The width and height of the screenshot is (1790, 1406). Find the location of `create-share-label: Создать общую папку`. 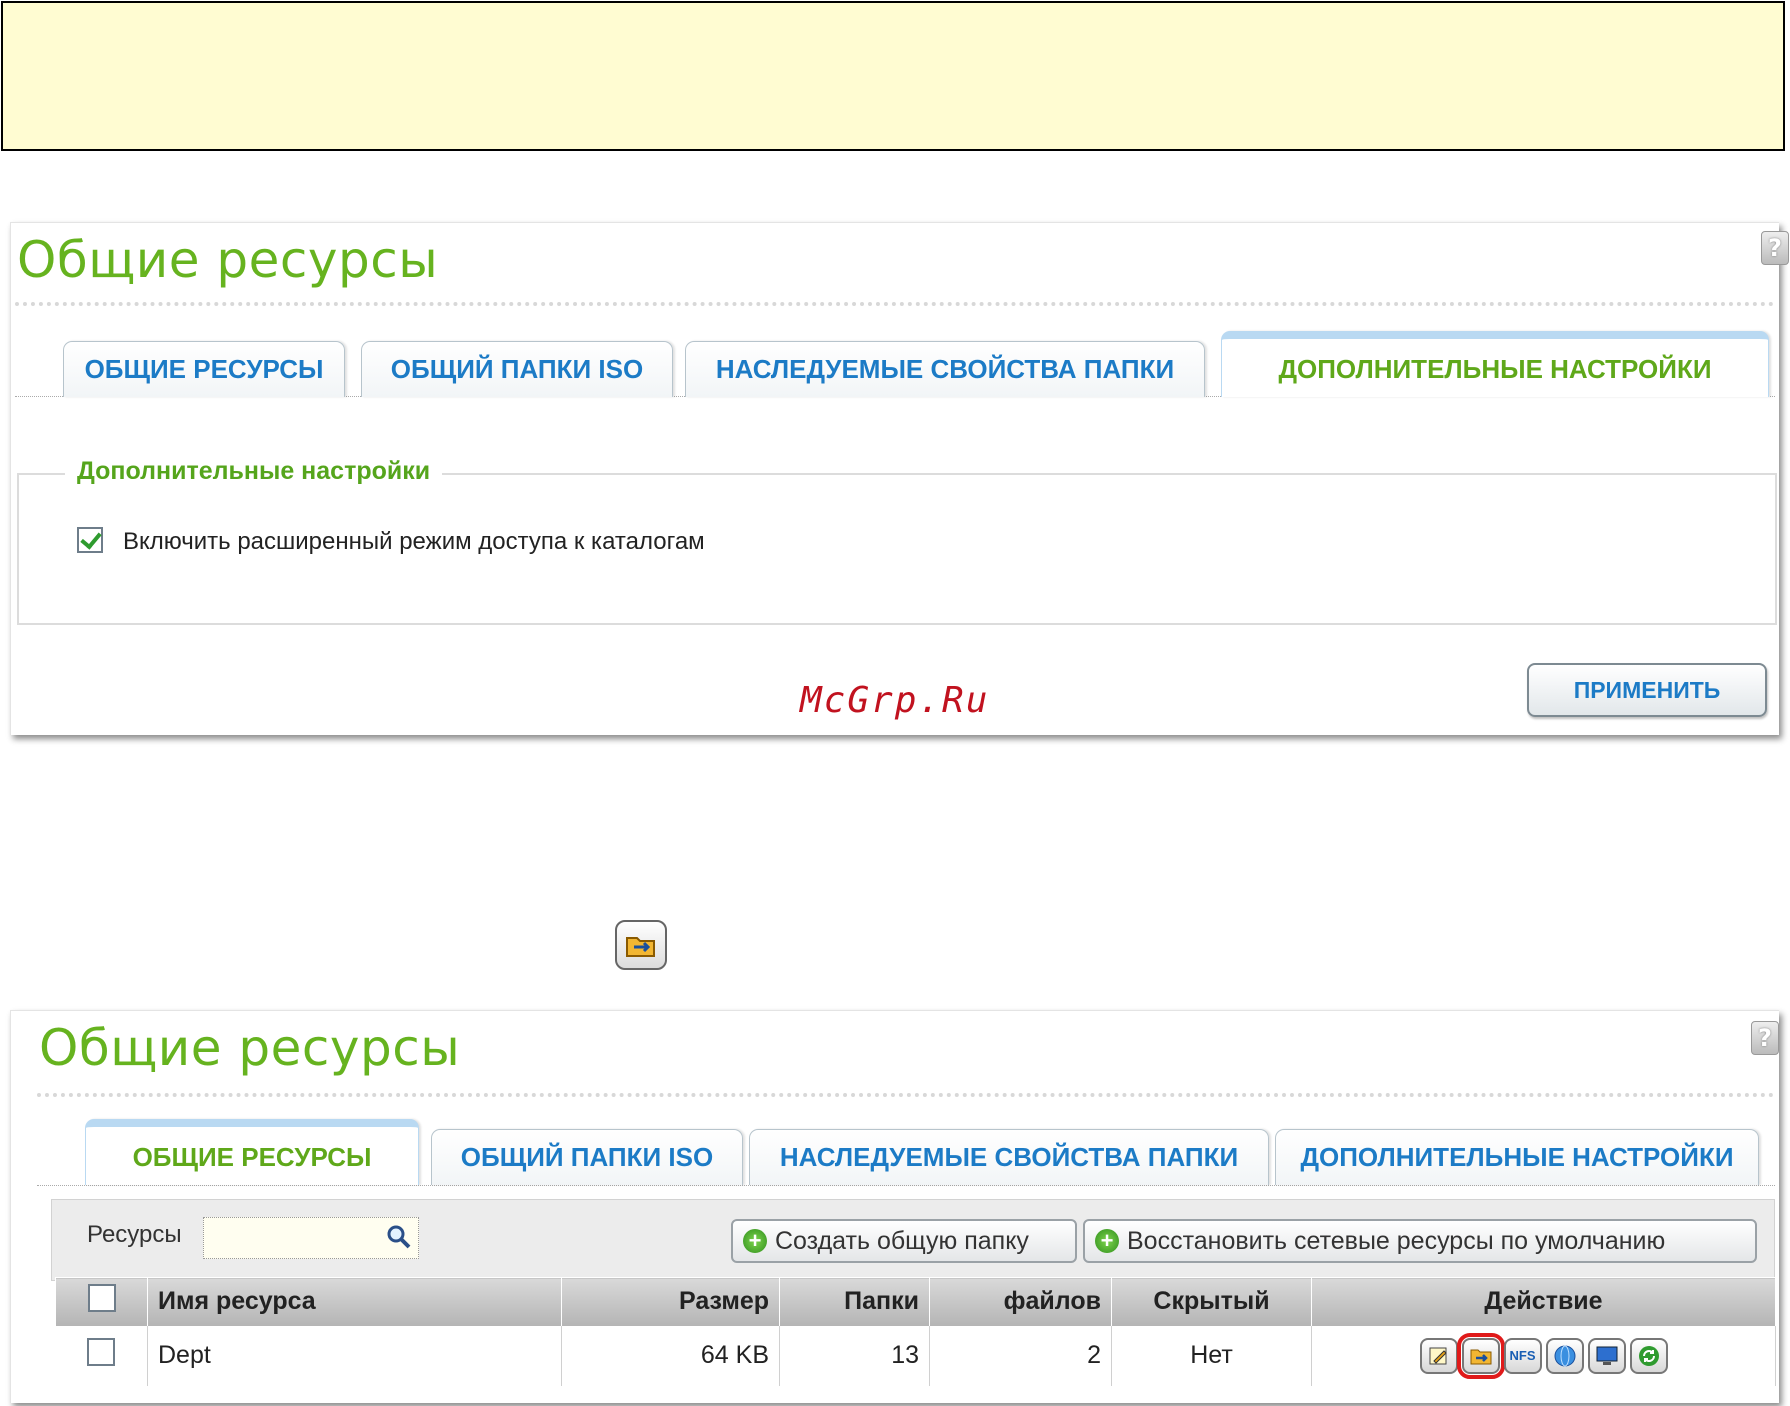

create-share-label: Создать общую папку is located at coordinates (902, 1240).